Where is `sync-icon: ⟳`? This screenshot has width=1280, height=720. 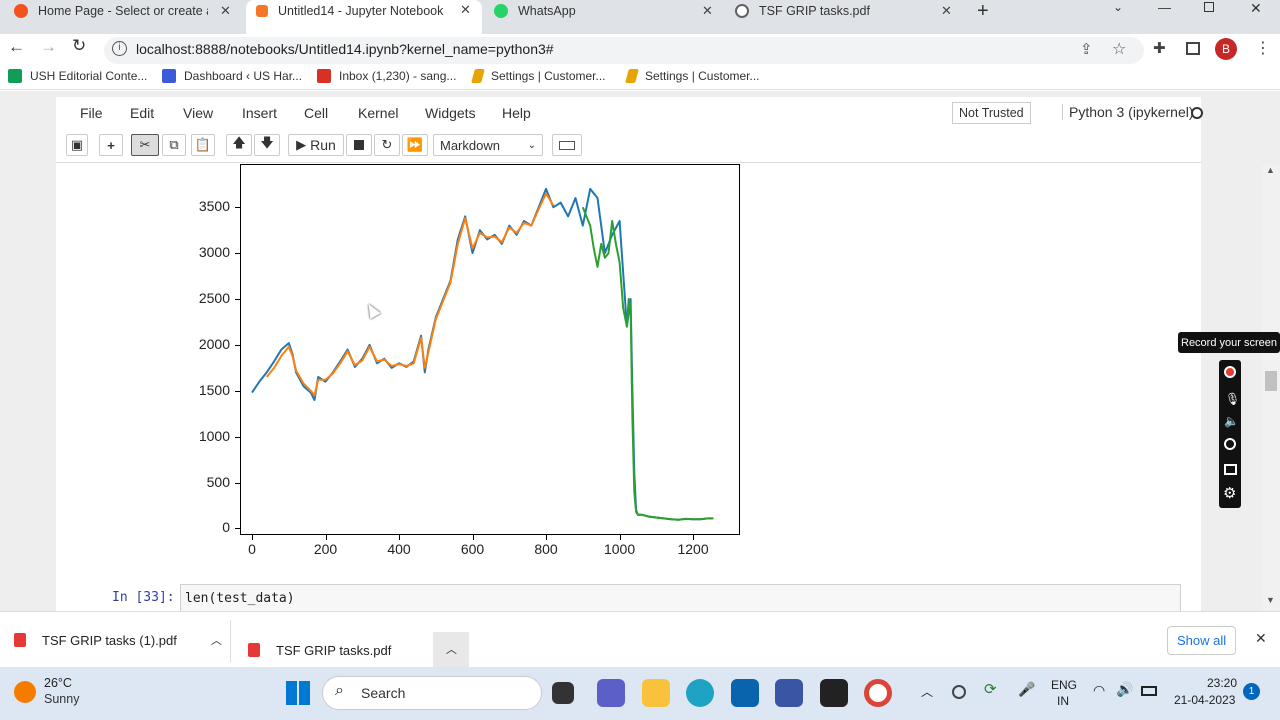 sync-icon: ⟳ is located at coordinates (990, 689).